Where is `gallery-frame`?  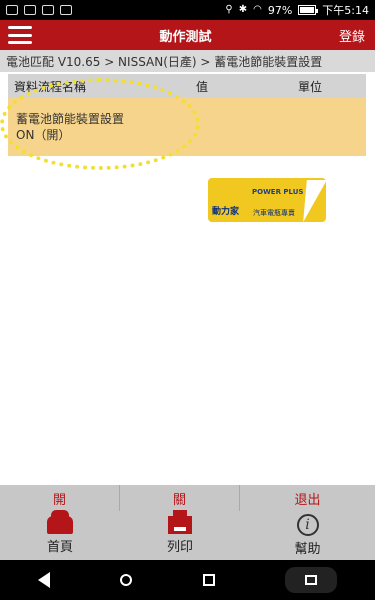
gallery-frame is located at coordinates (310, 580).